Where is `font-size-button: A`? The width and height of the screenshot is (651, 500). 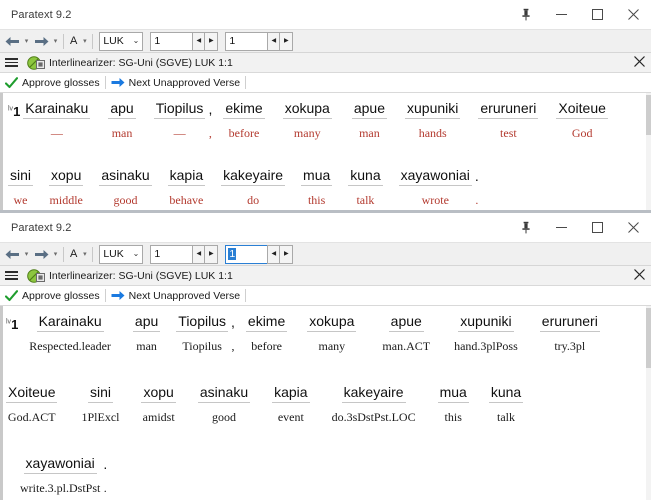 font-size-button: A is located at coordinates (73, 41).